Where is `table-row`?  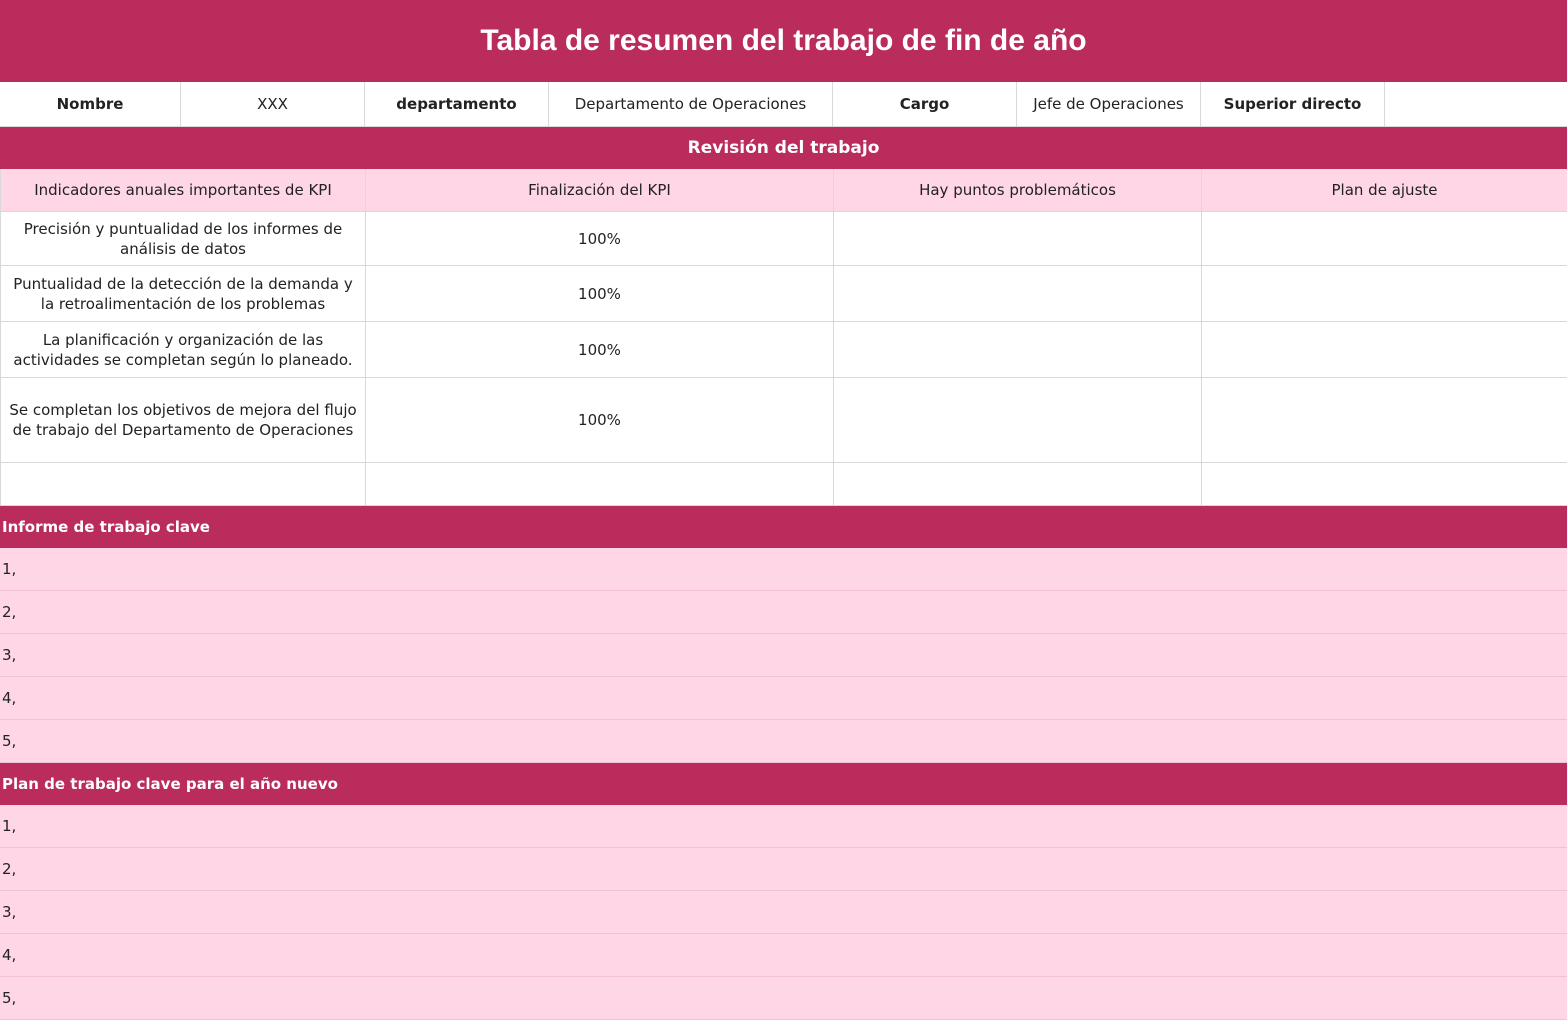
table-row is located at coordinates (783, 484).